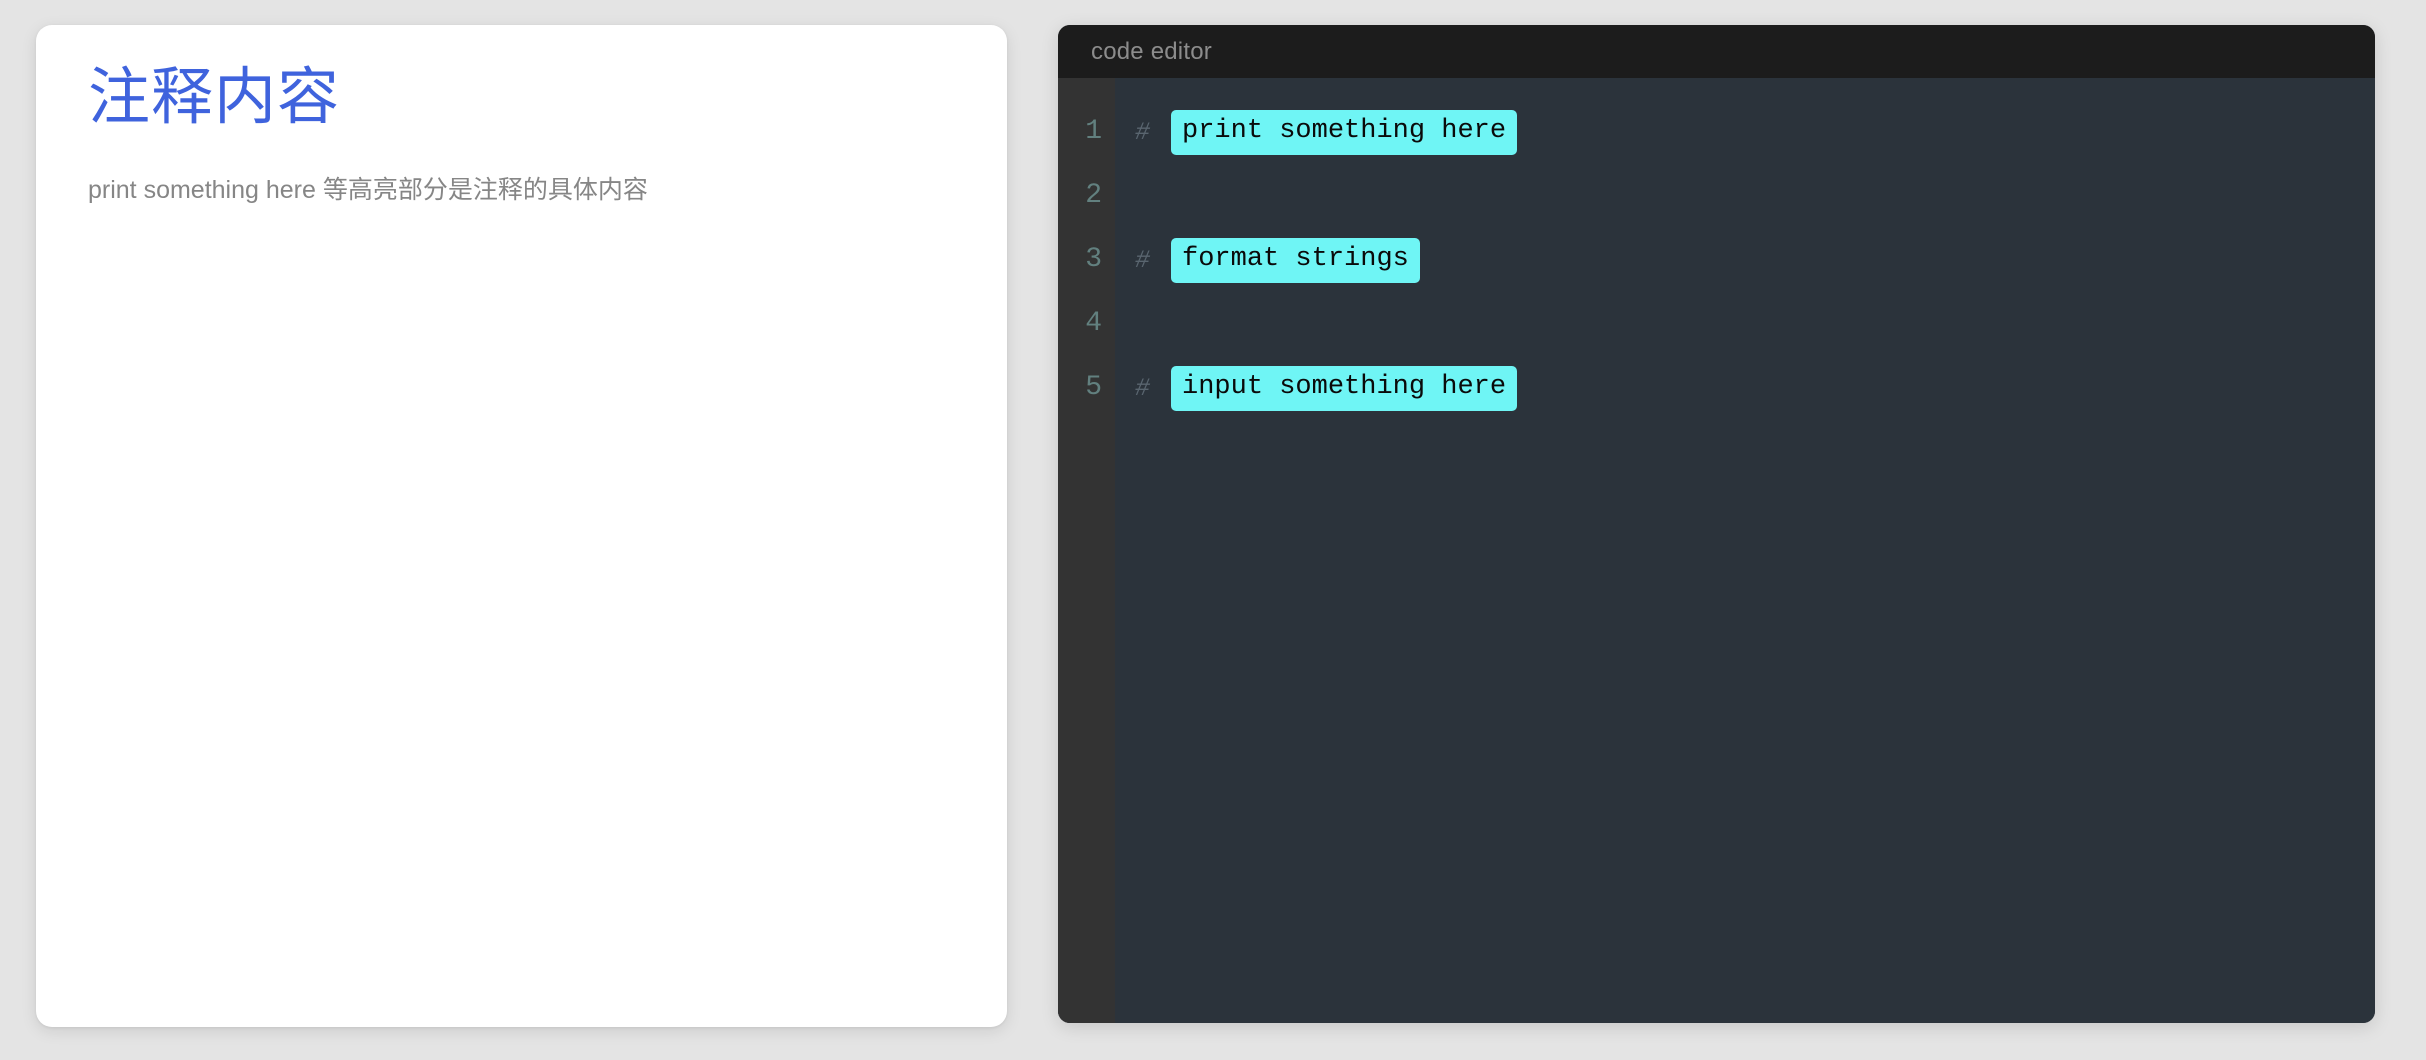  Describe the element at coordinates (1344, 388) in the screenshot. I see `highlighted-comment: input something here` at that location.